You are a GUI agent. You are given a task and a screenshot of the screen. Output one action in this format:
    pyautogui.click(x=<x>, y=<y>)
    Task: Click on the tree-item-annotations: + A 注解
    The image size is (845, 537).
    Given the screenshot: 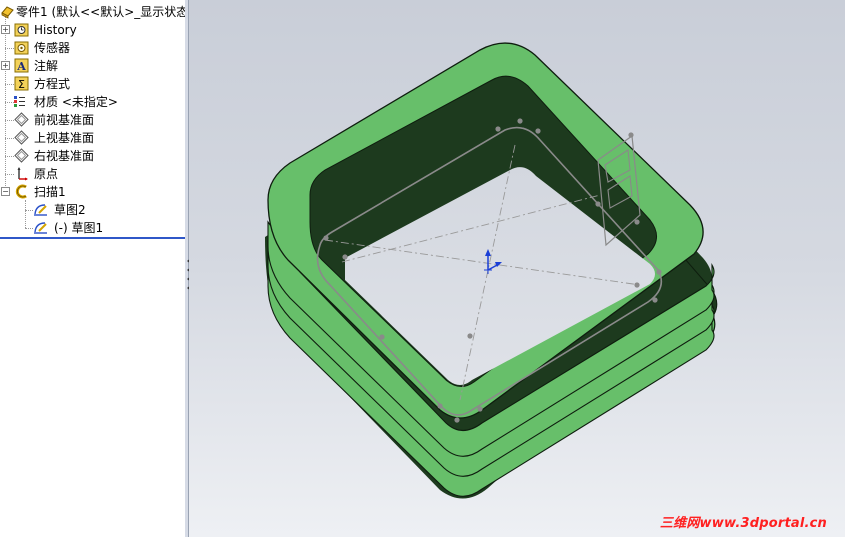 What is the action you would take?
    pyautogui.click(x=92, y=66)
    